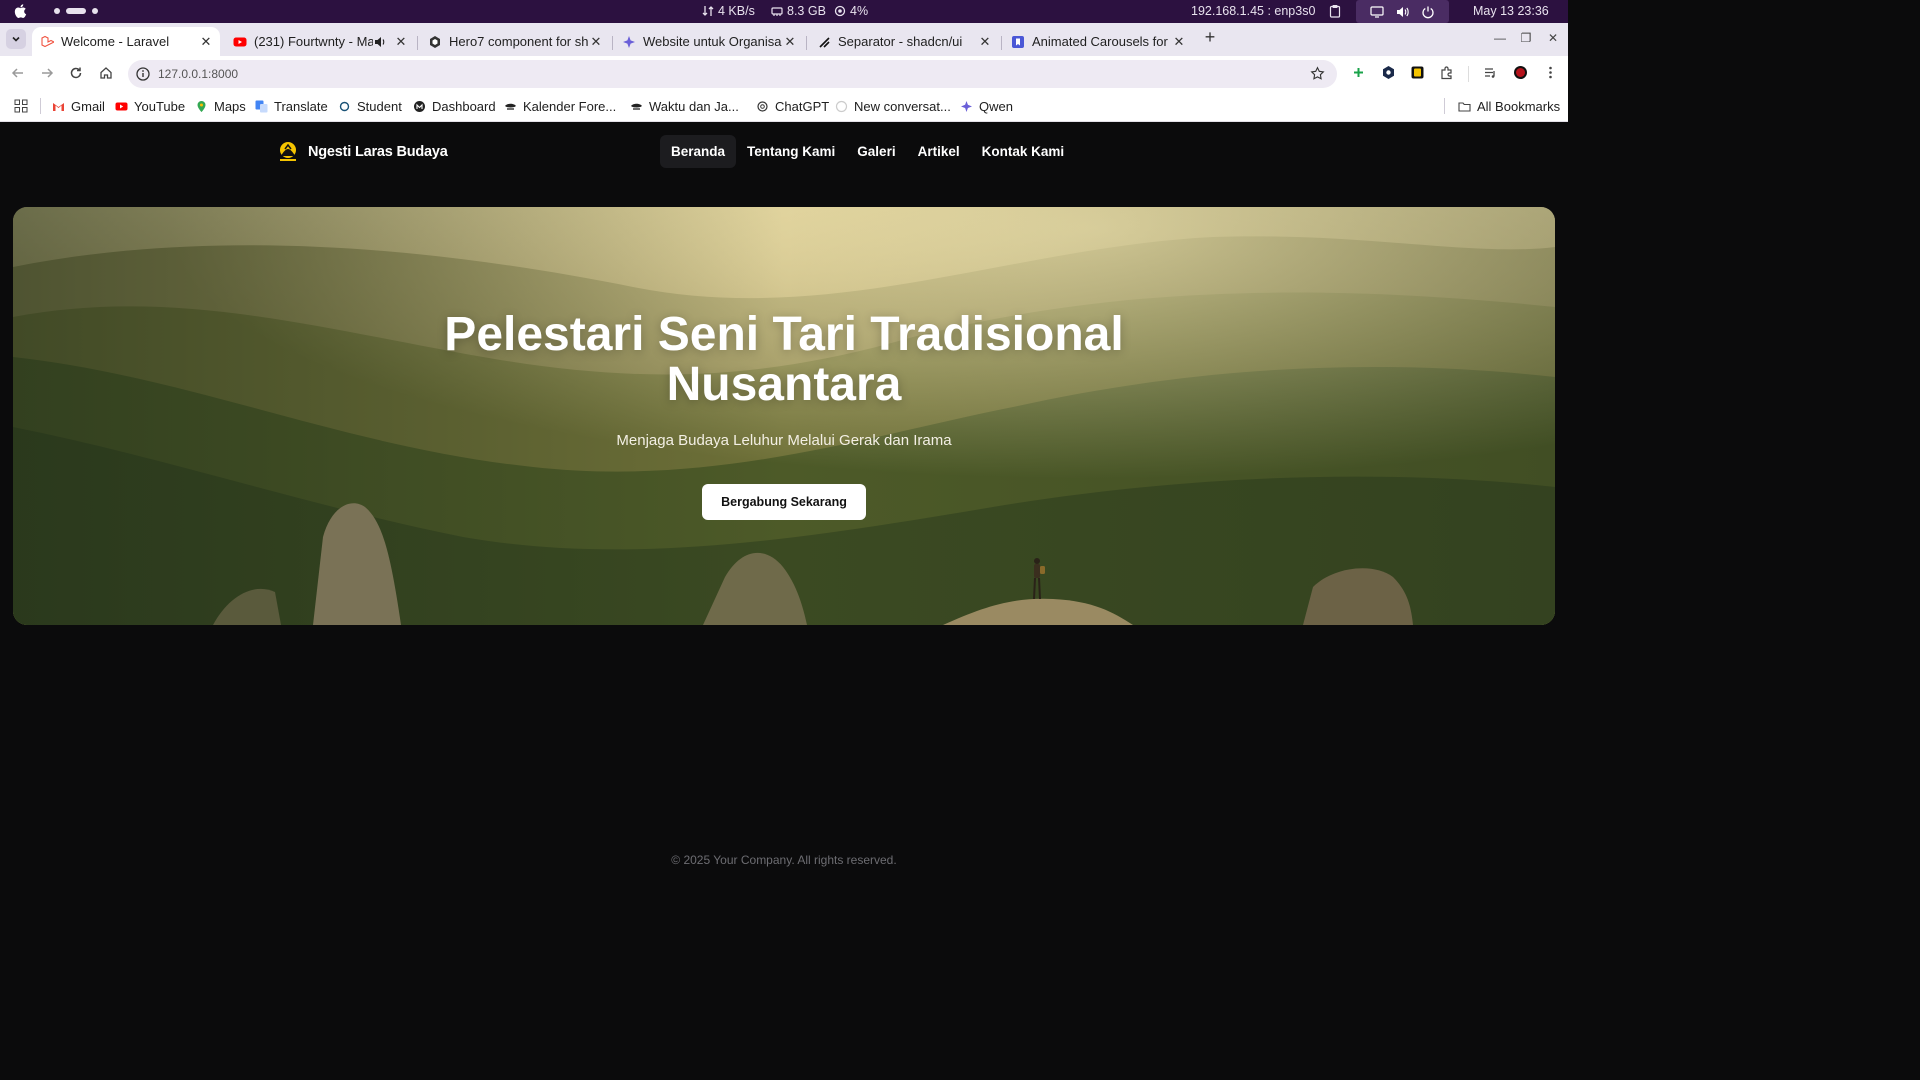  I want to click on memory-usage: 8.3 GB, so click(798, 11).